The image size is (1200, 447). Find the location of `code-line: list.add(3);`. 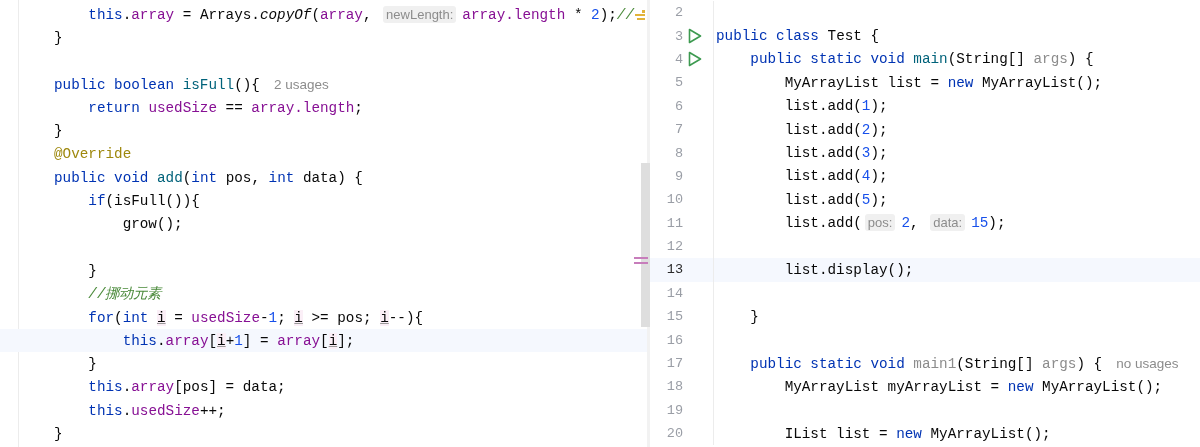

code-line: list.add(3); is located at coordinates (835, 154).